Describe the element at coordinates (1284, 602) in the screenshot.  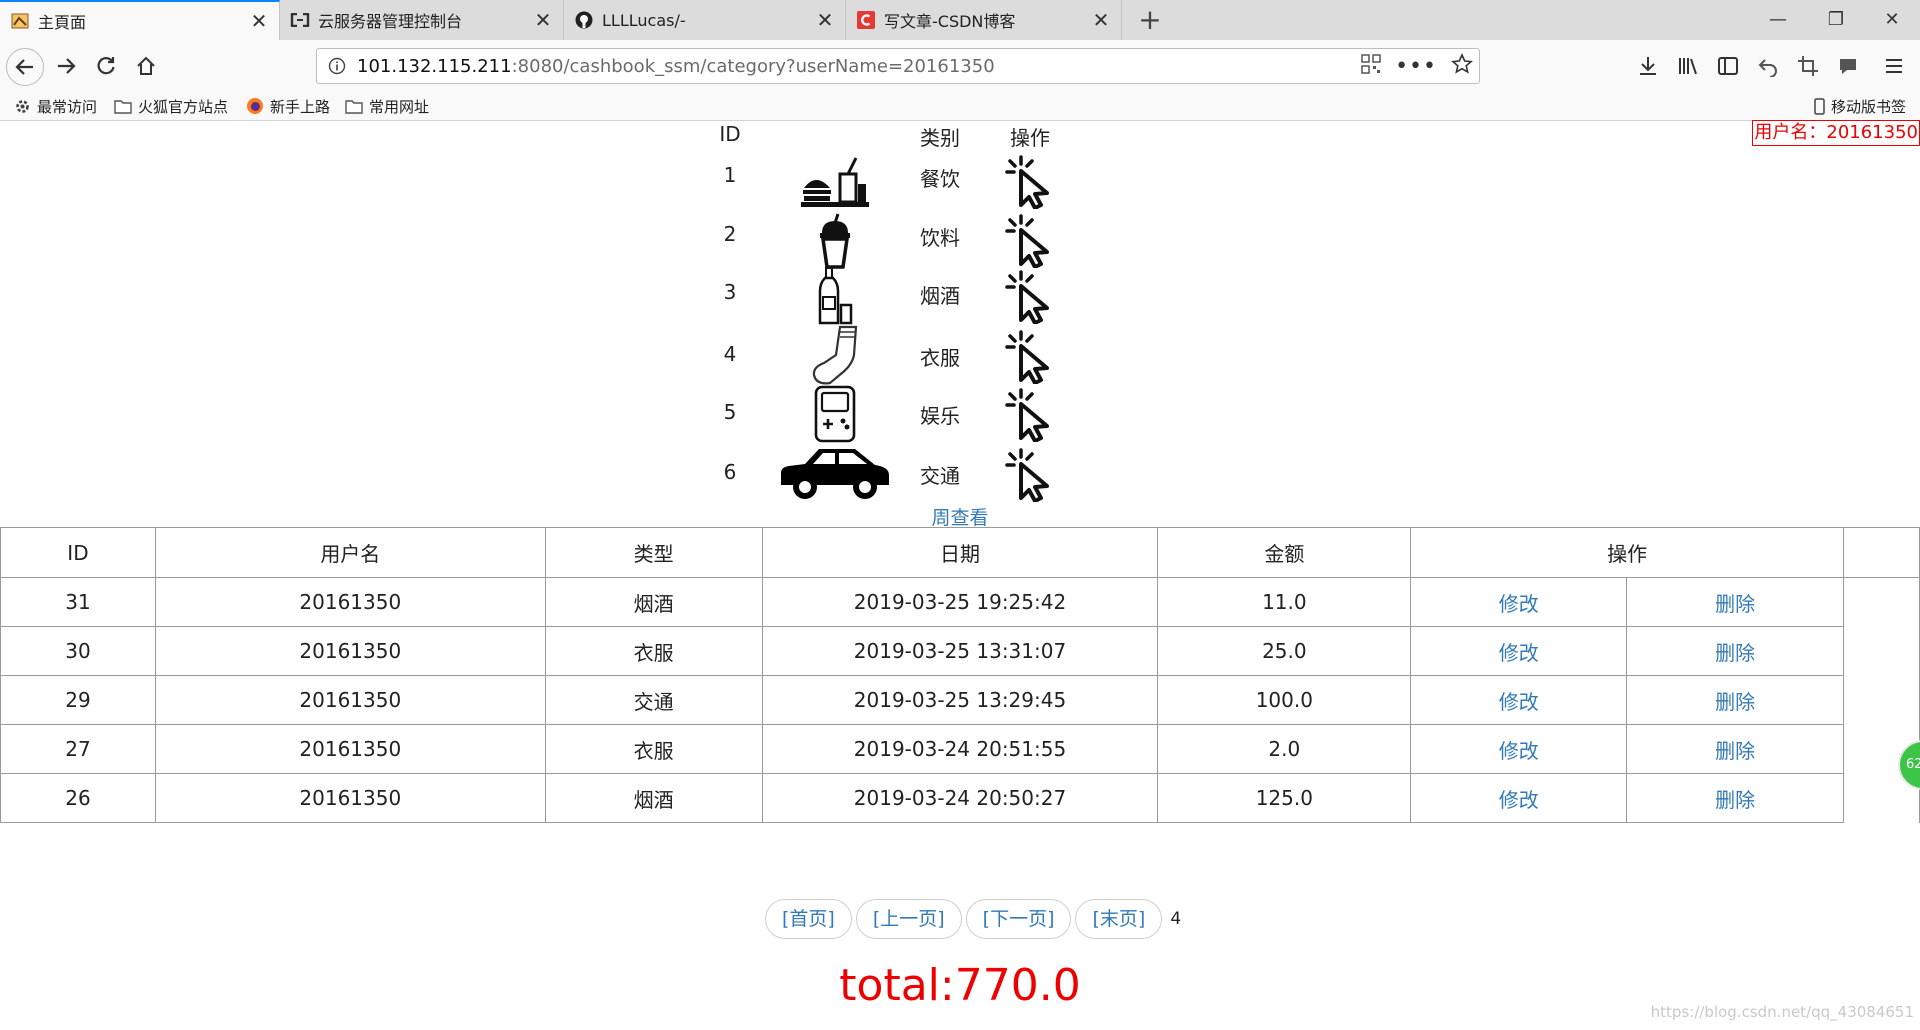
I see `record-amount: 11.0` at that location.